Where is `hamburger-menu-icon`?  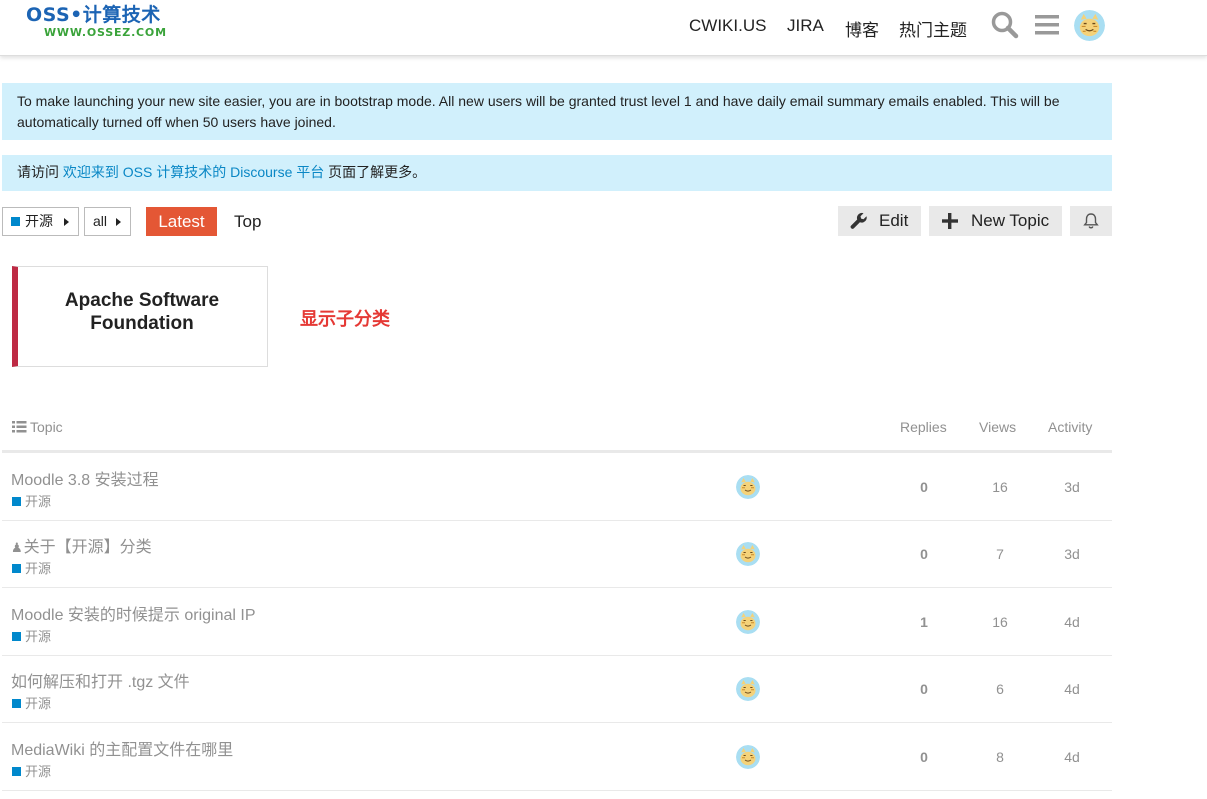
hamburger-menu-icon is located at coordinates (1048, 25).